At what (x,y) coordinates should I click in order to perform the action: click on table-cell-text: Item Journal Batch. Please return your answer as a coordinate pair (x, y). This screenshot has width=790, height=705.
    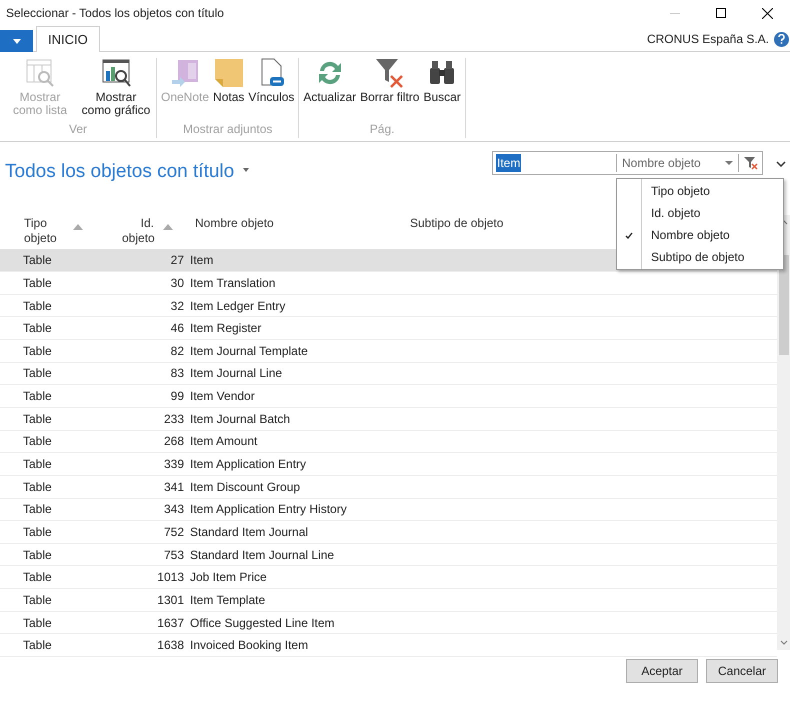
    Looking at the image, I should click on (239, 419).